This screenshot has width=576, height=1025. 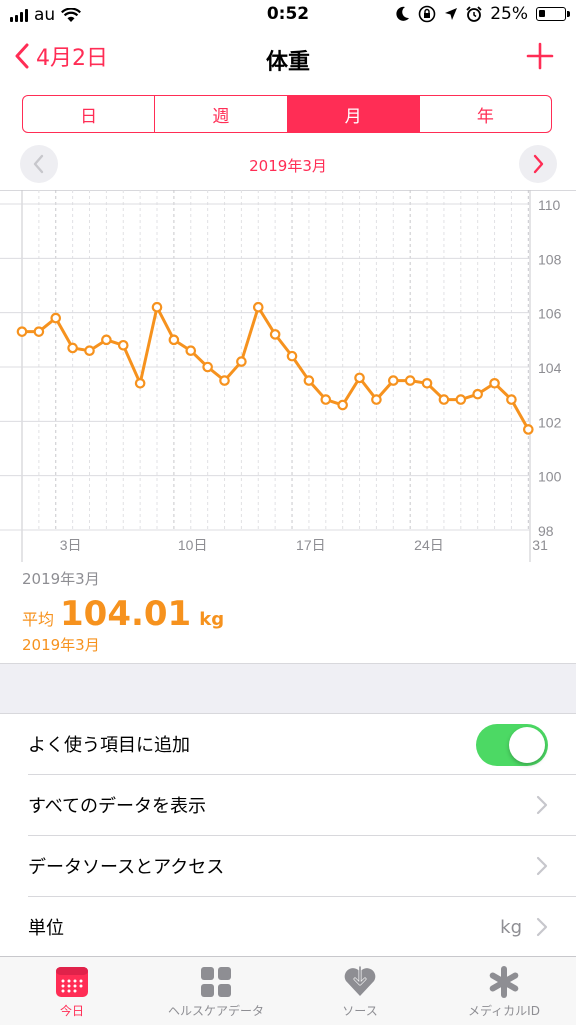 I want to click on unit-label: 単位, so click(x=46, y=928).